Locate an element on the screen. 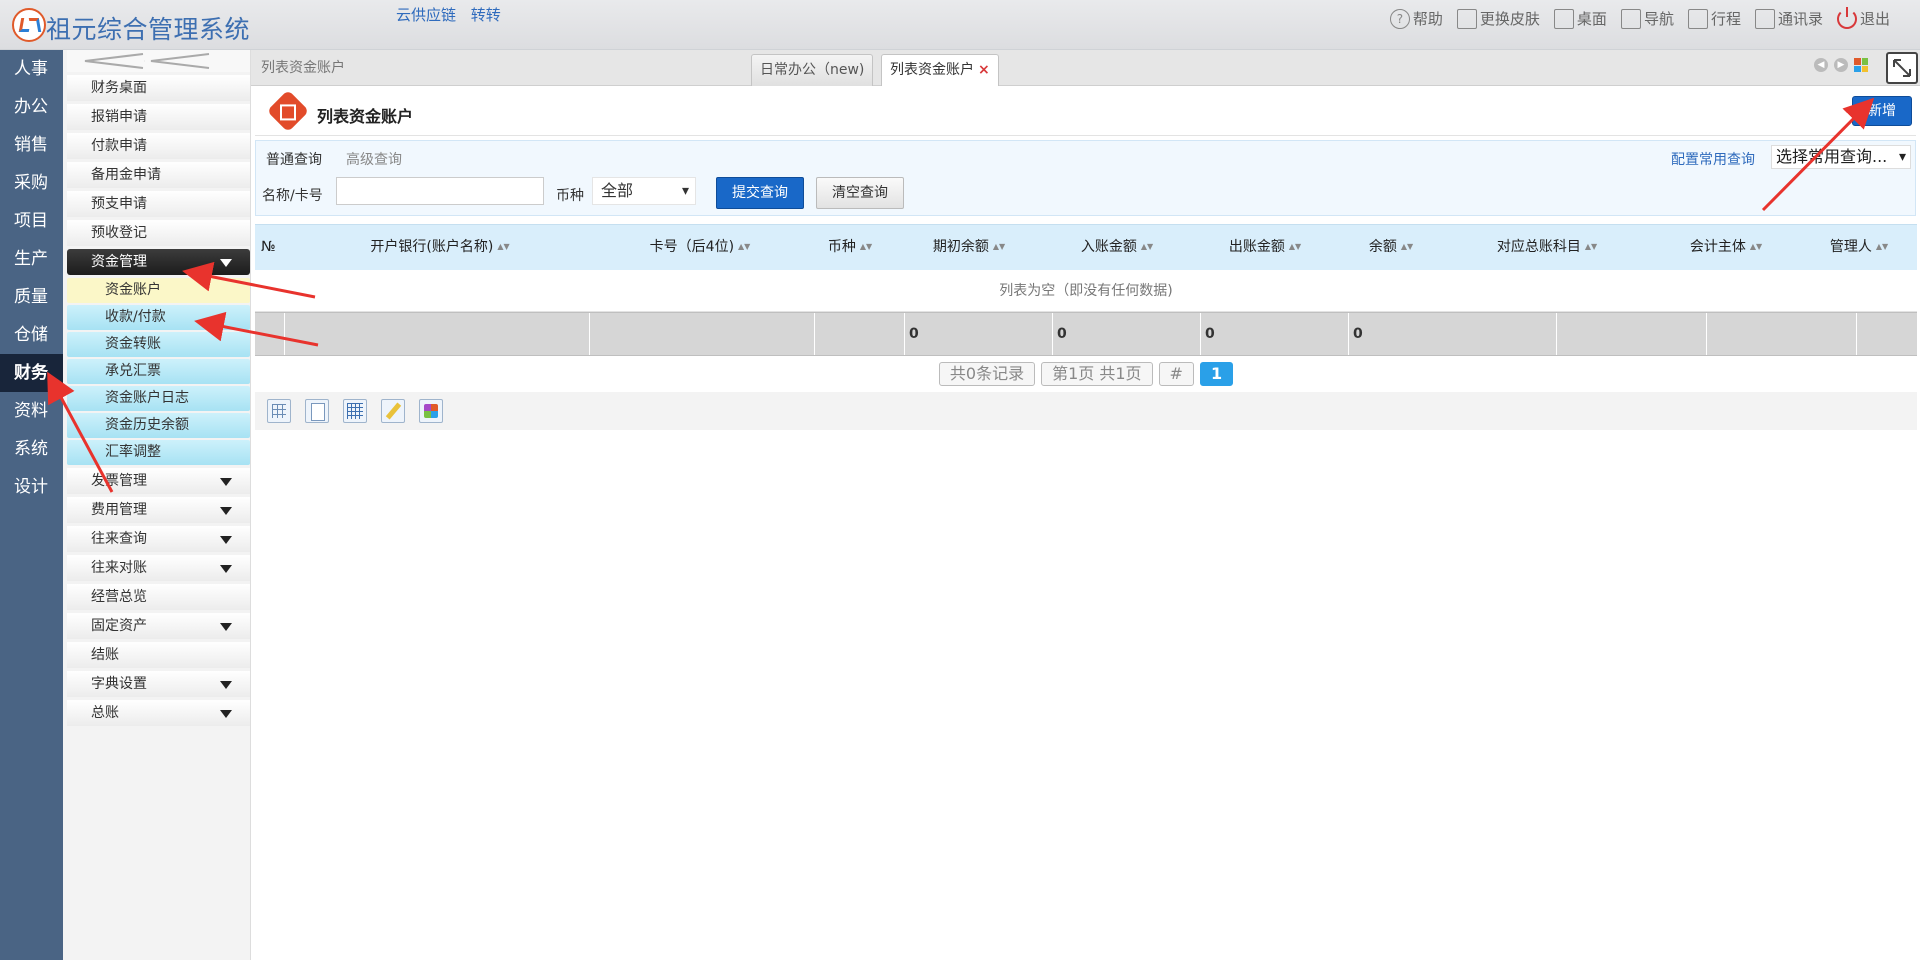 The width and height of the screenshot is (1920, 960). tab-fund-account-list: 列表资金账户 × is located at coordinates (940, 70).